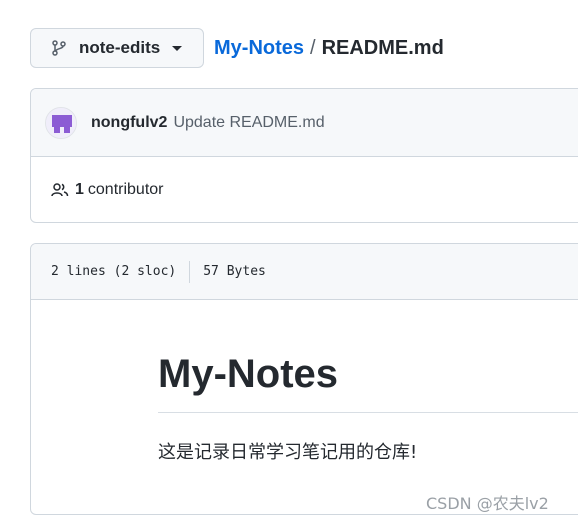 The width and height of the screenshot is (578, 520). Describe the element at coordinates (129, 123) in the screenshot. I see `commit-author-link: nongfulv2` at that location.